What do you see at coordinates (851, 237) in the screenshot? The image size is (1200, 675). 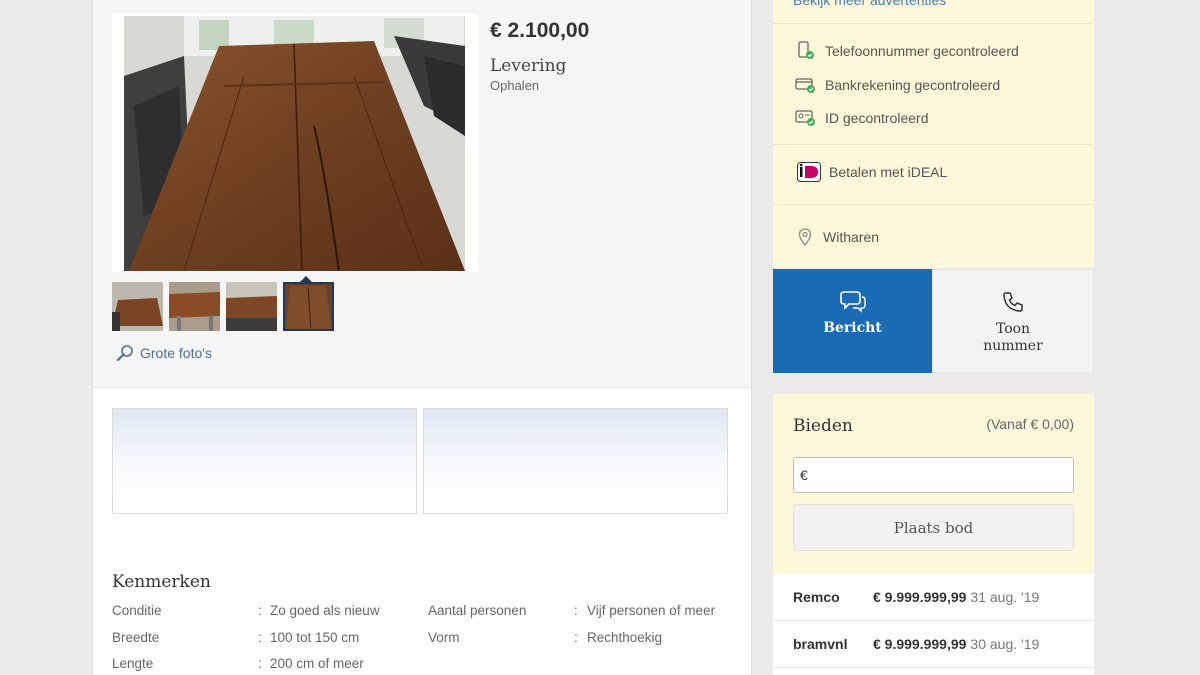 I see `location-label: Witharen` at bounding box center [851, 237].